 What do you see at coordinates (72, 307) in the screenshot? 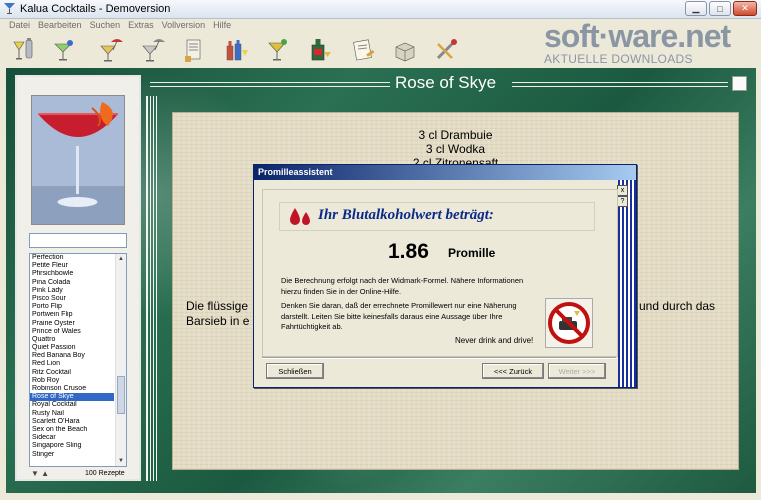
I see `list-item: Porto Flip` at bounding box center [72, 307].